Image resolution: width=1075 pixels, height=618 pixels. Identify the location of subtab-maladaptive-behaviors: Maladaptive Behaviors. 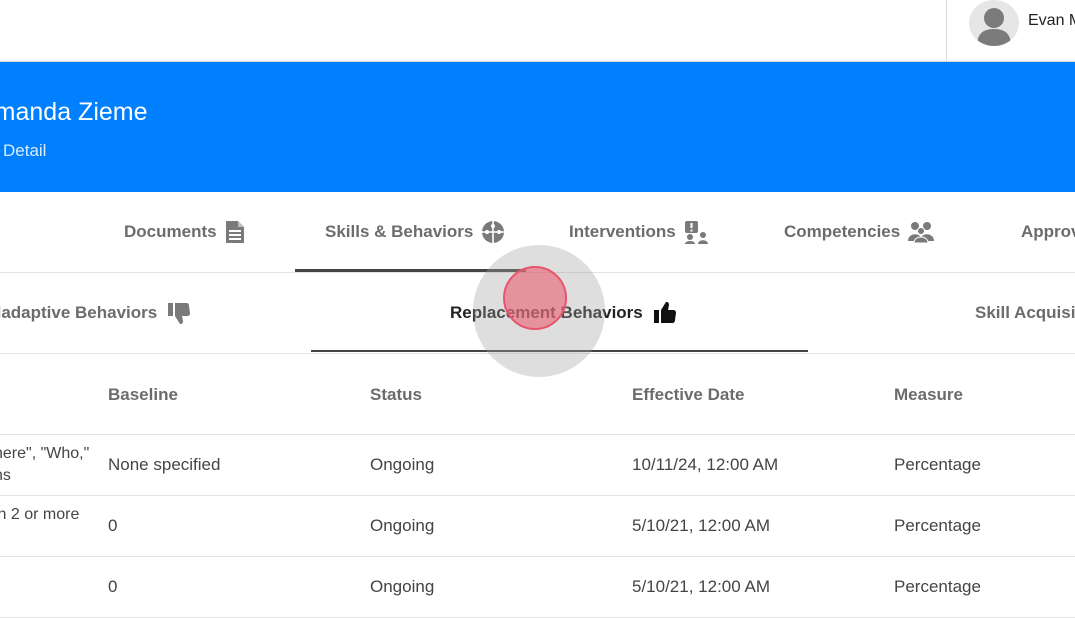
(95, 313).